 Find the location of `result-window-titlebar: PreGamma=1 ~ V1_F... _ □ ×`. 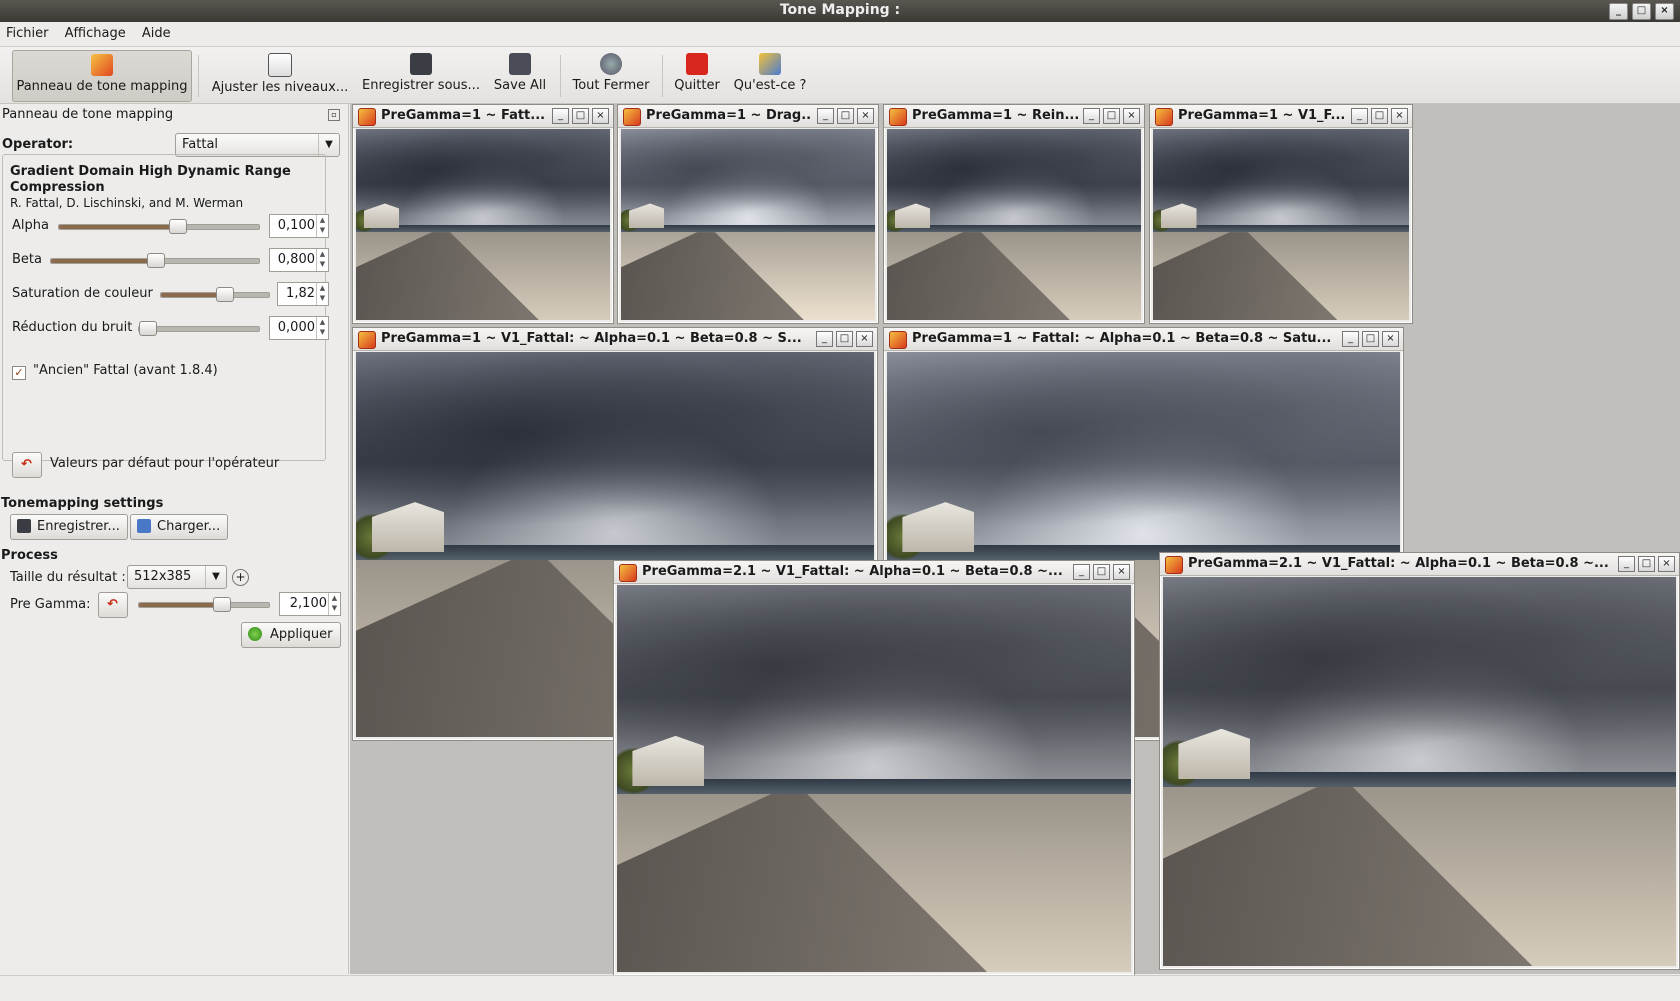

result-window-titlebar: PreGamma=1 ~ V1_F... _ □ × is located at coordinates (1281, 116).